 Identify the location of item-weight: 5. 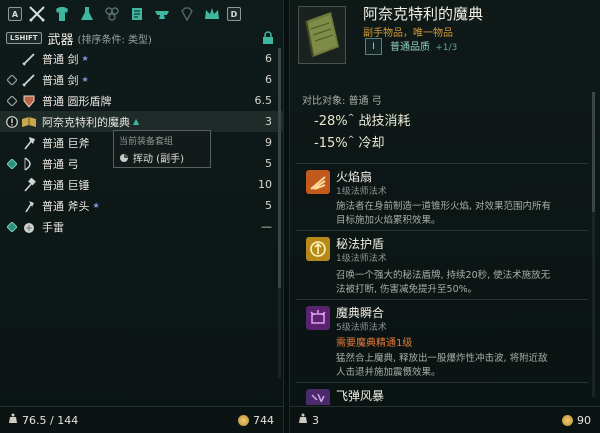
(268, 163).